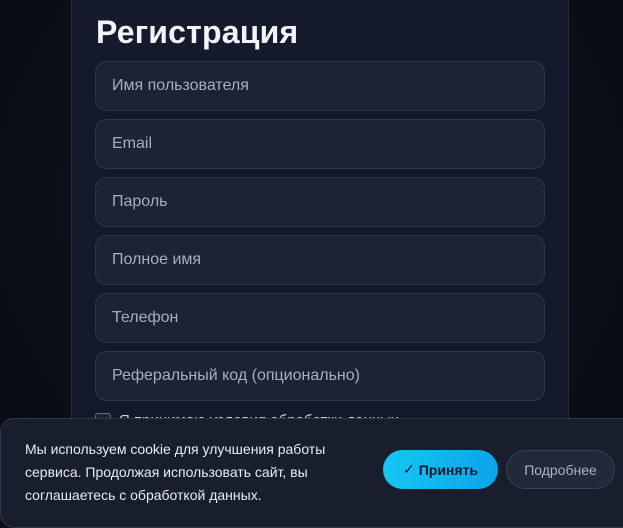 This screenshot has height=528, width=623. What do you see at coordinates (197, 32) in the screenshot?
I see `page-title: Регистрация` at bounding box center [197, 32].